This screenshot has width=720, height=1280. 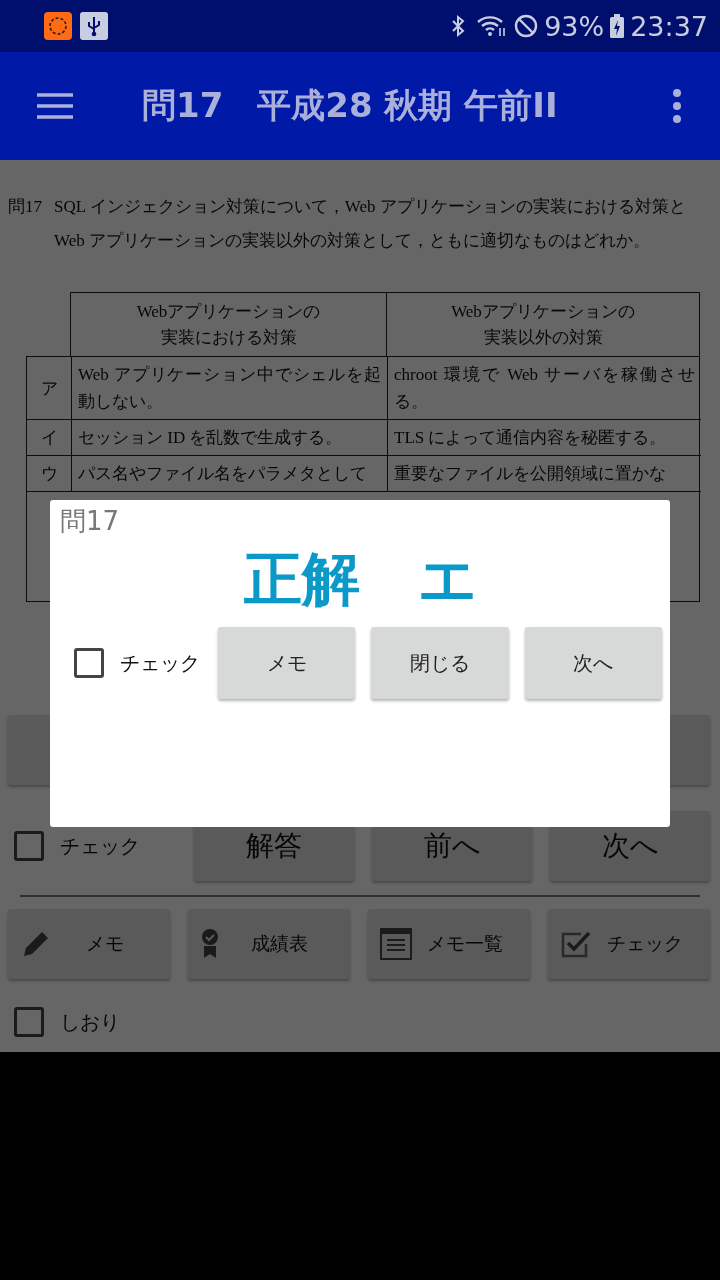 What do you see at coordinates (49, 438) in the screenshot?
I see `choice-label: イ` at bounding box center [49, 438].